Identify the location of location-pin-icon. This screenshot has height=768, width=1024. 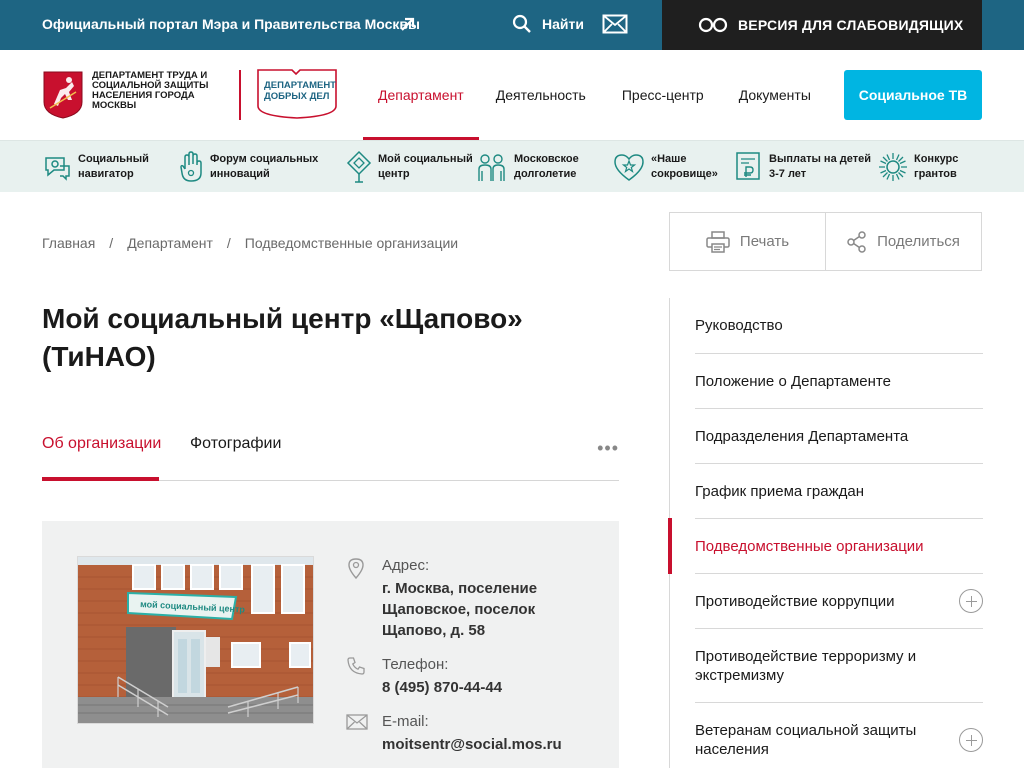
(356, 568).